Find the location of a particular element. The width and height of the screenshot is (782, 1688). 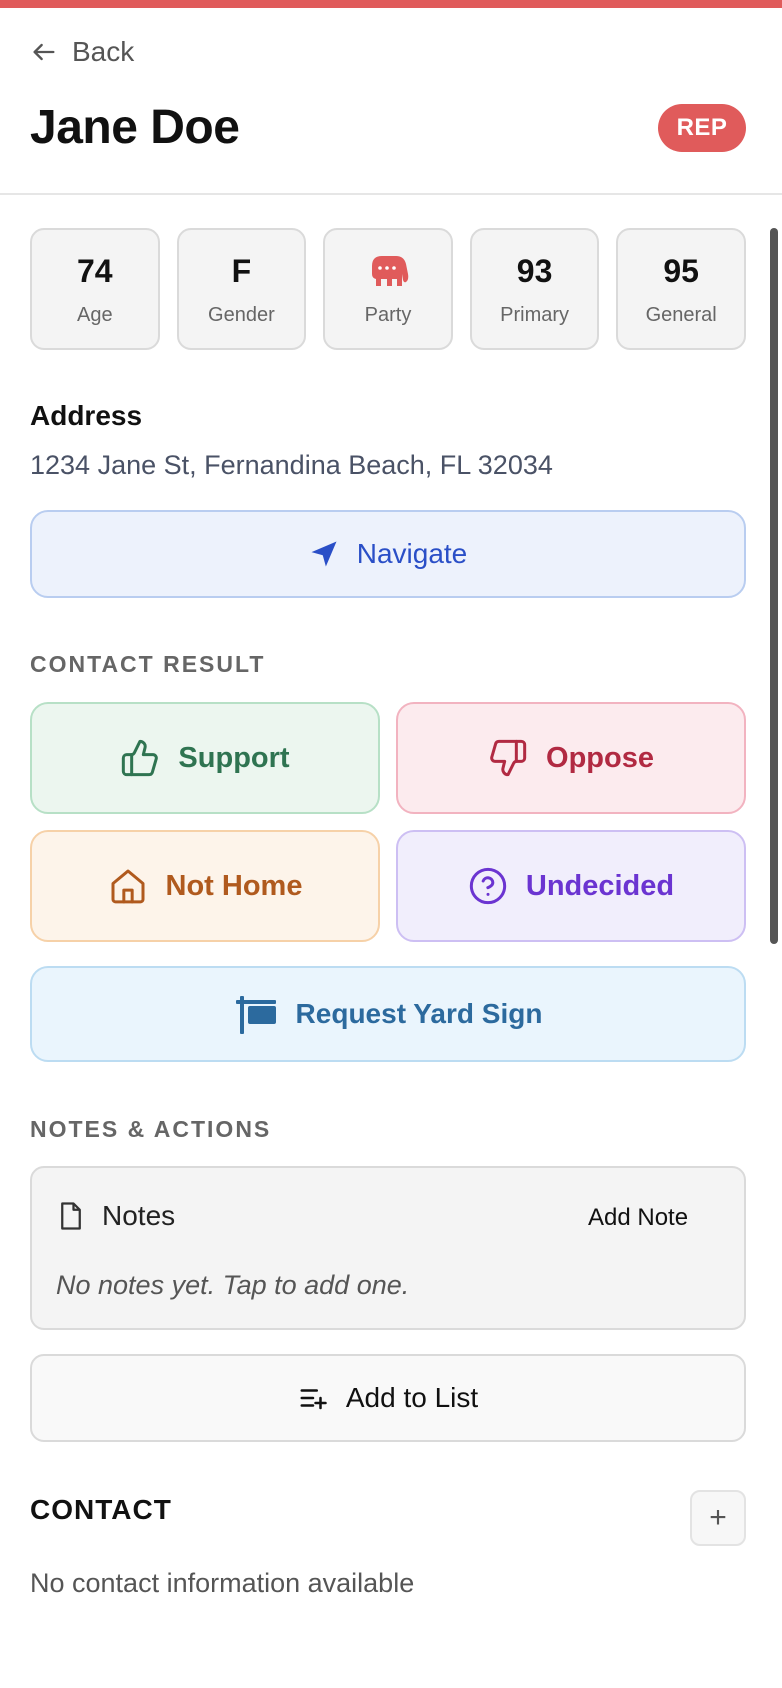

stat-gender-value: F is located at coordinates (241, 271).